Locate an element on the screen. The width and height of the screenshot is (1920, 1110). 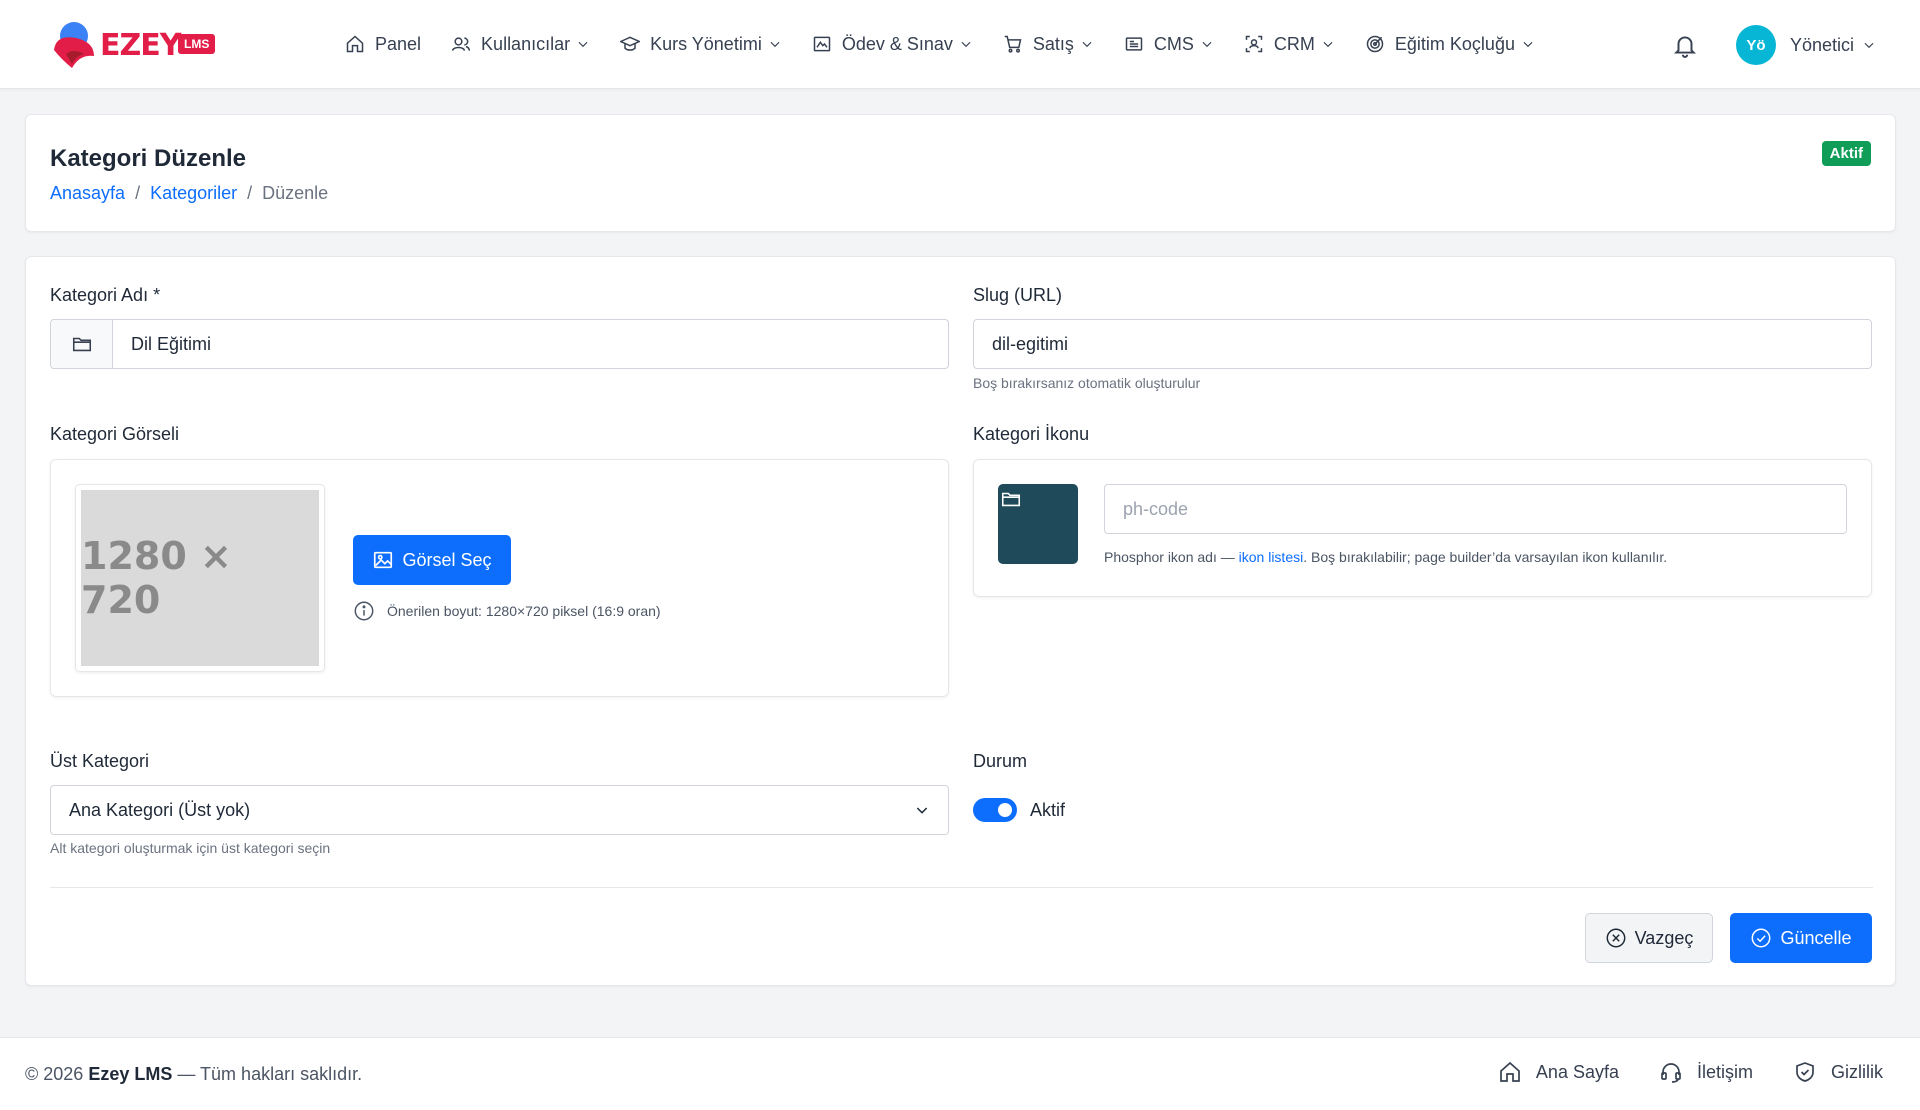
status-label: Durum is located at coordinates (1000, 761).